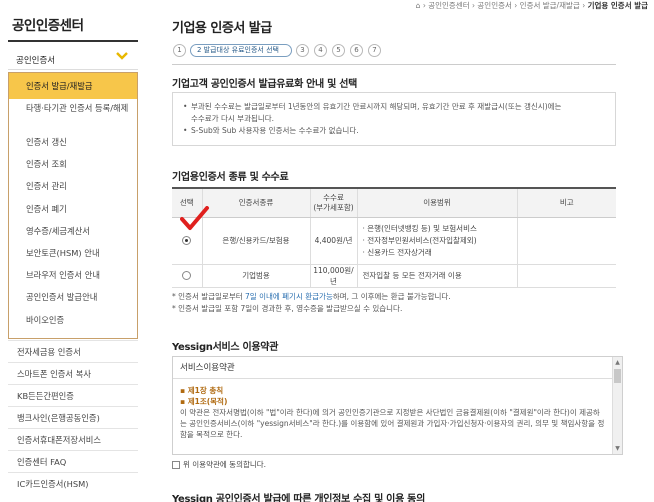  I want to click on radio-enterprise-general, so click(187, 276).